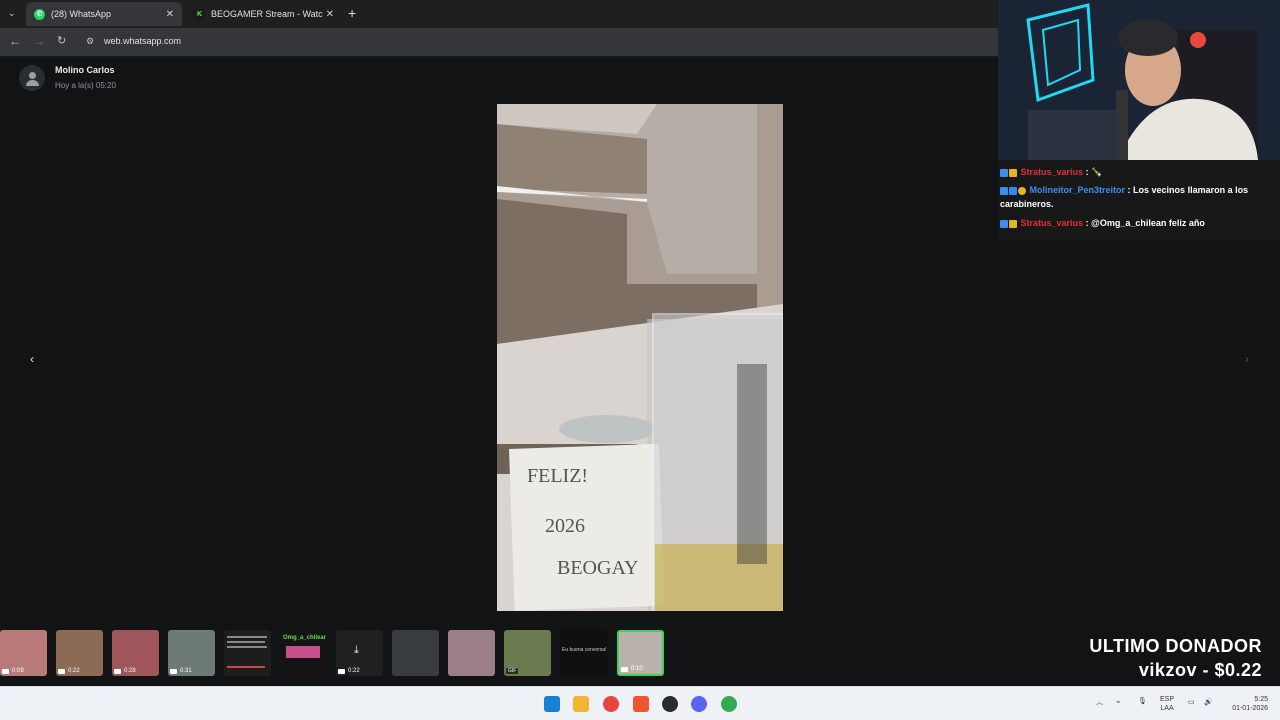 This screenshot has height=720, width=1280. Describe the element at coordinates (500, 42) in the screenshot. I see `address-bar: ← → ↻ ⚙ web.whatsapp.com` at that location.